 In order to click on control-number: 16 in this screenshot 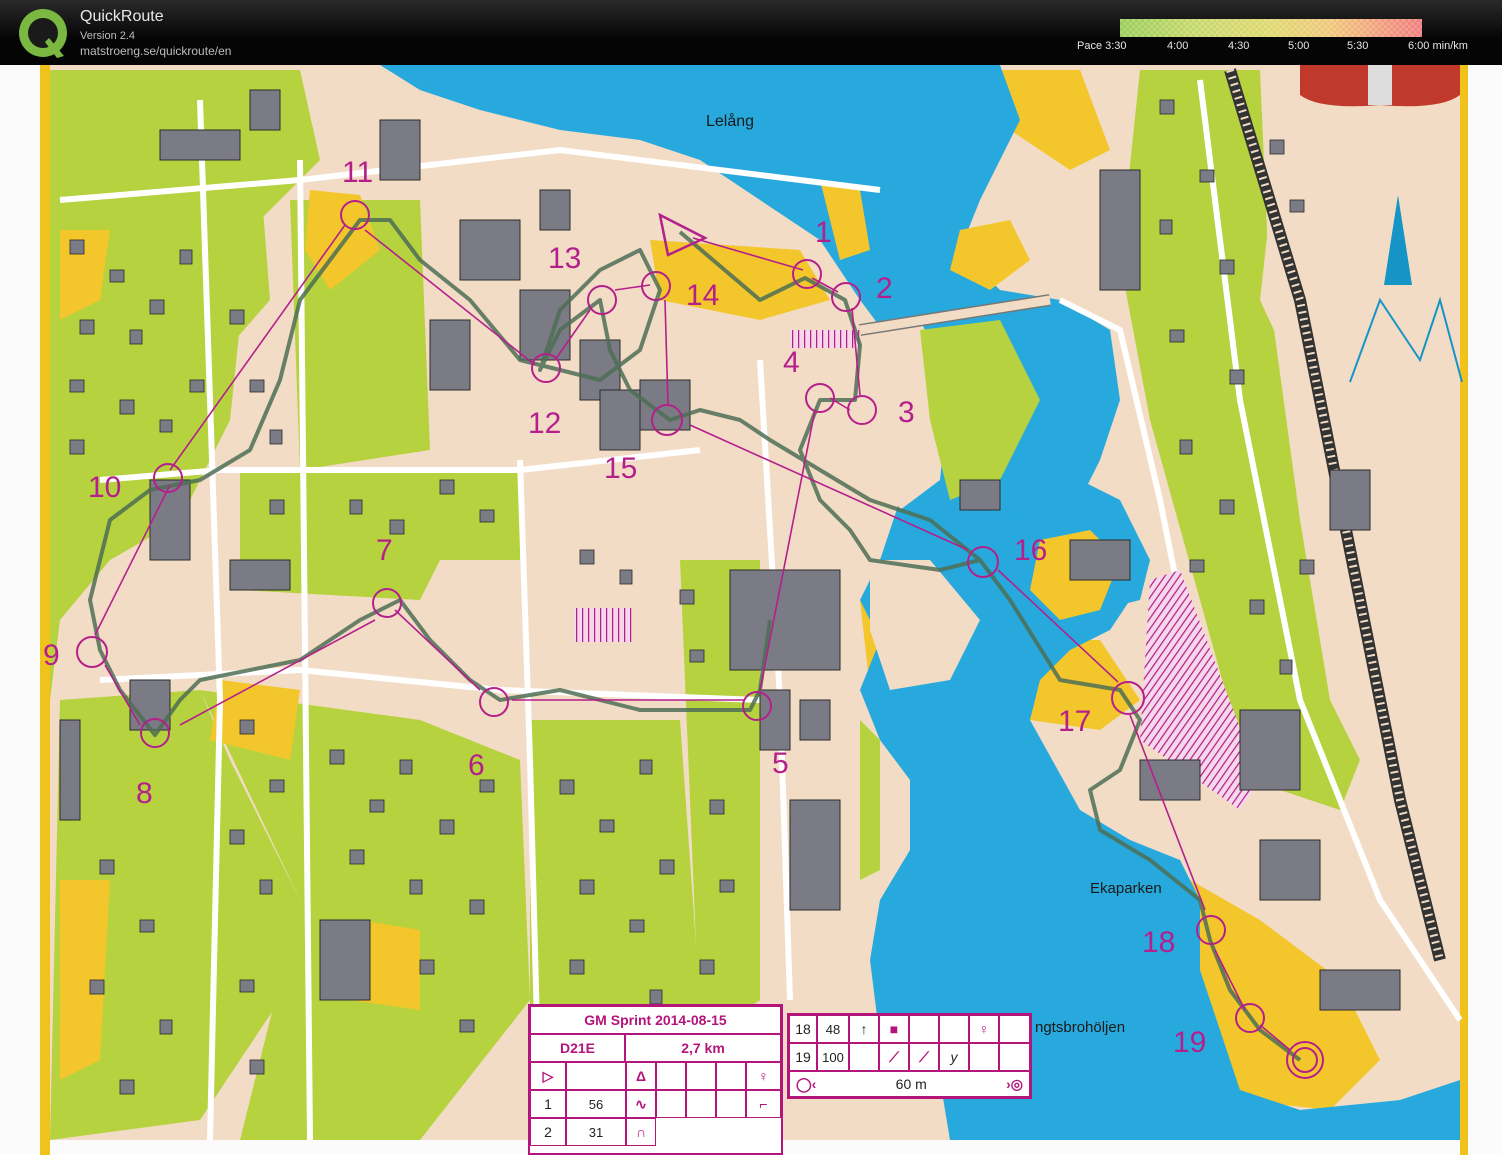, I will do `click(1030, 550)`.